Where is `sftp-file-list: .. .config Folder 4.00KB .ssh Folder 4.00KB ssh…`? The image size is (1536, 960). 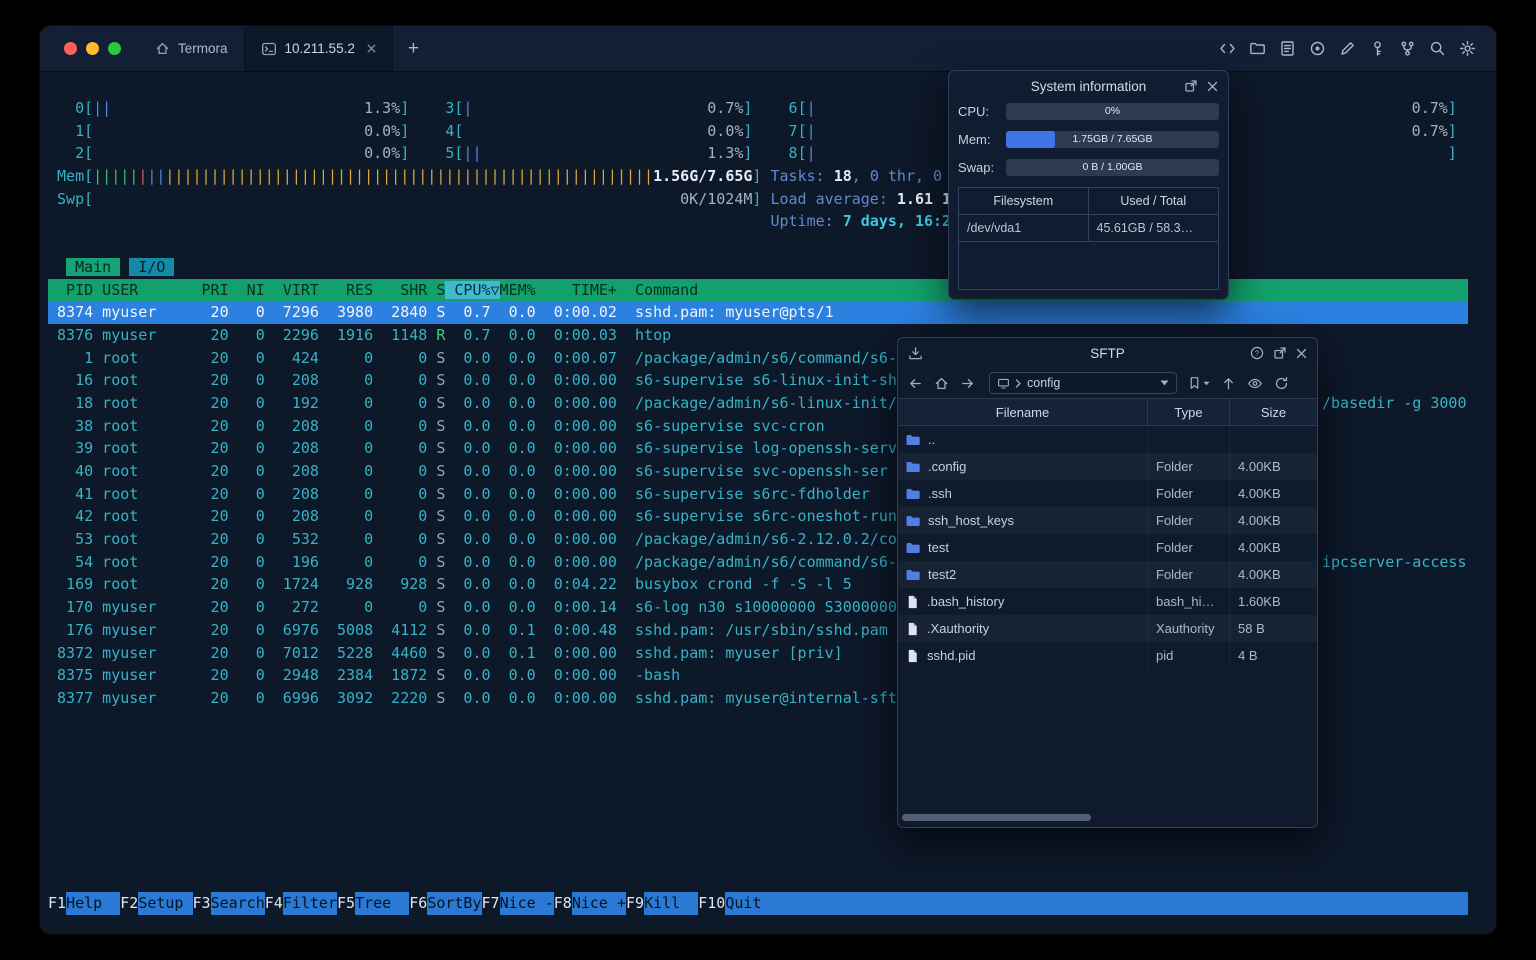
sftp-file-list: .. .config Folder 4.00KB .ssh Folder 4.00KB ssh… is located at coordinates (1107, 547).